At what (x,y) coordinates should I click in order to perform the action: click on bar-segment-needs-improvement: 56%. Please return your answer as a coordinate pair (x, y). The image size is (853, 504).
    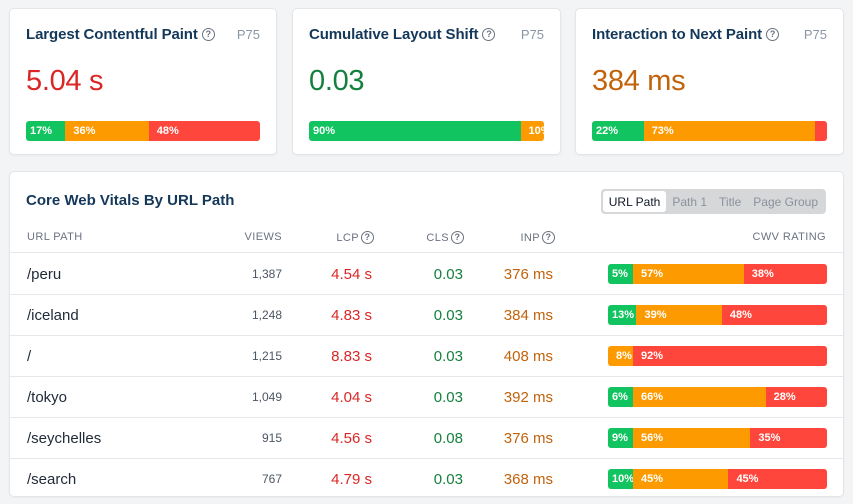
    Looking at the image, I should click on (692, 438).